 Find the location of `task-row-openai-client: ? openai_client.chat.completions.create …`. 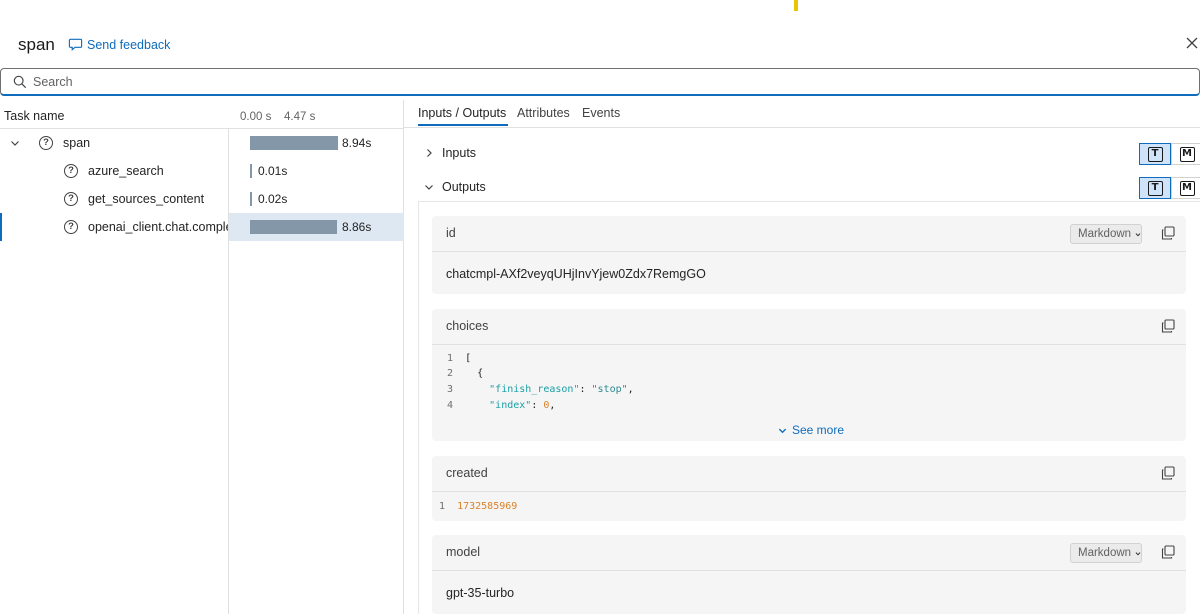

task-row-openai-client: ? openai_client.chat.completions.create … is located at coordinates (202, 227).